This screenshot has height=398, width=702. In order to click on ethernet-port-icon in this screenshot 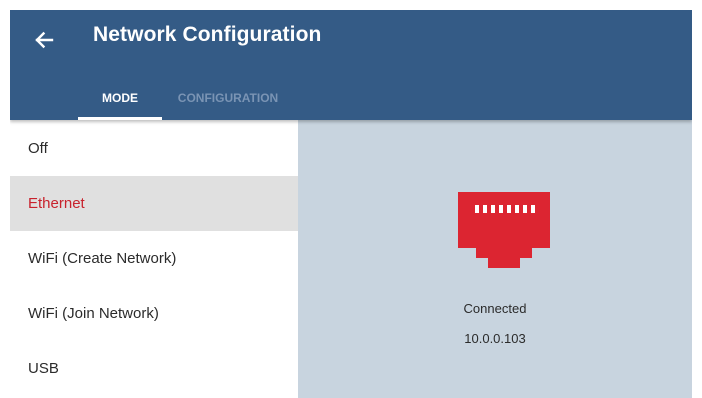, I will do `click(504, 230)`.